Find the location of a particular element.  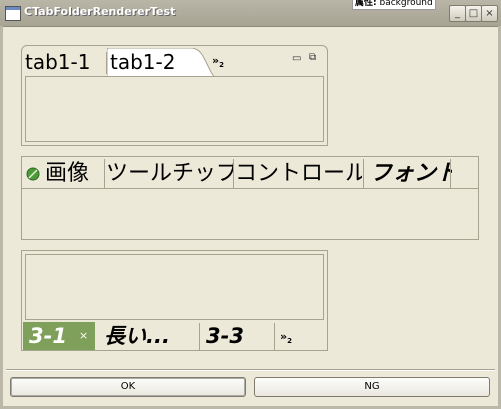

close-tab-icon: × is located at coordinates (83, 336).